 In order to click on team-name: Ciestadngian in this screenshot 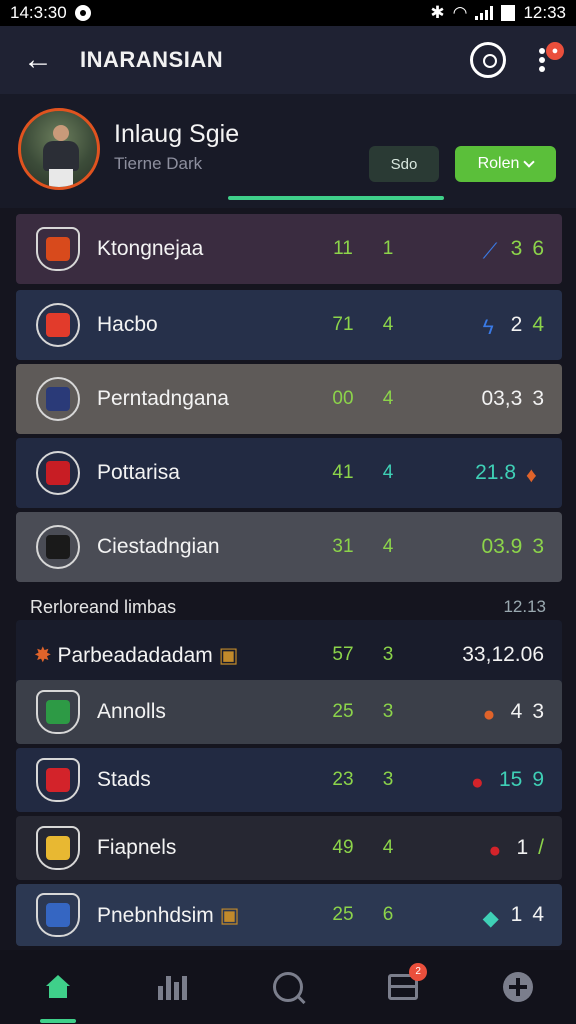, I will do `click(158, 546)`.